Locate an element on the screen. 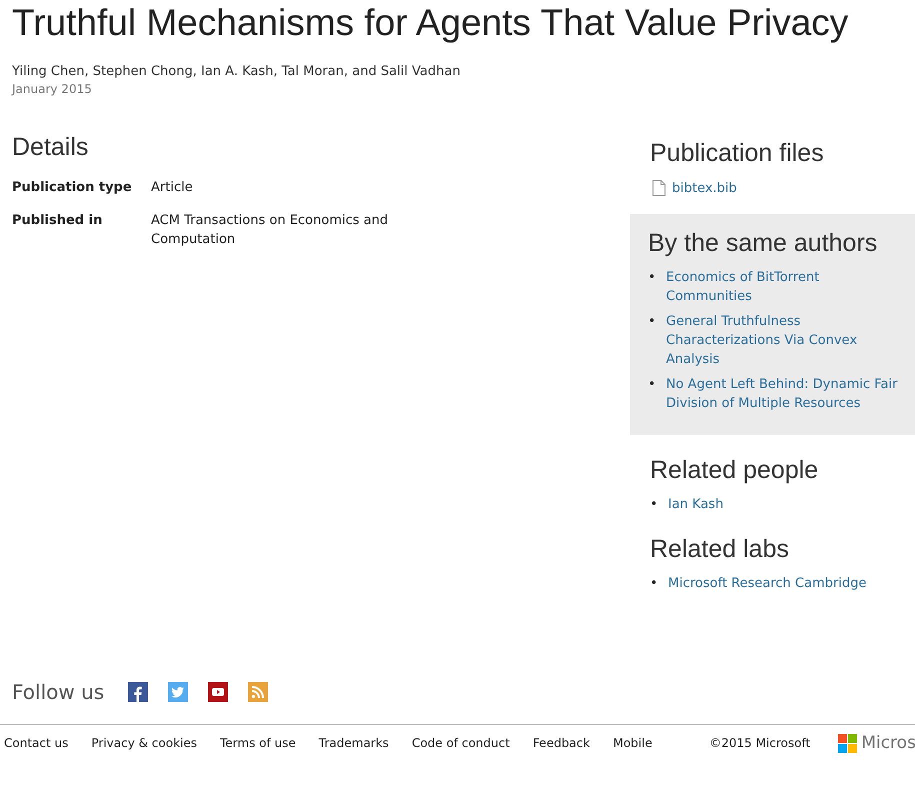  follow-label: Follow us is located at coordinates (58, 692).